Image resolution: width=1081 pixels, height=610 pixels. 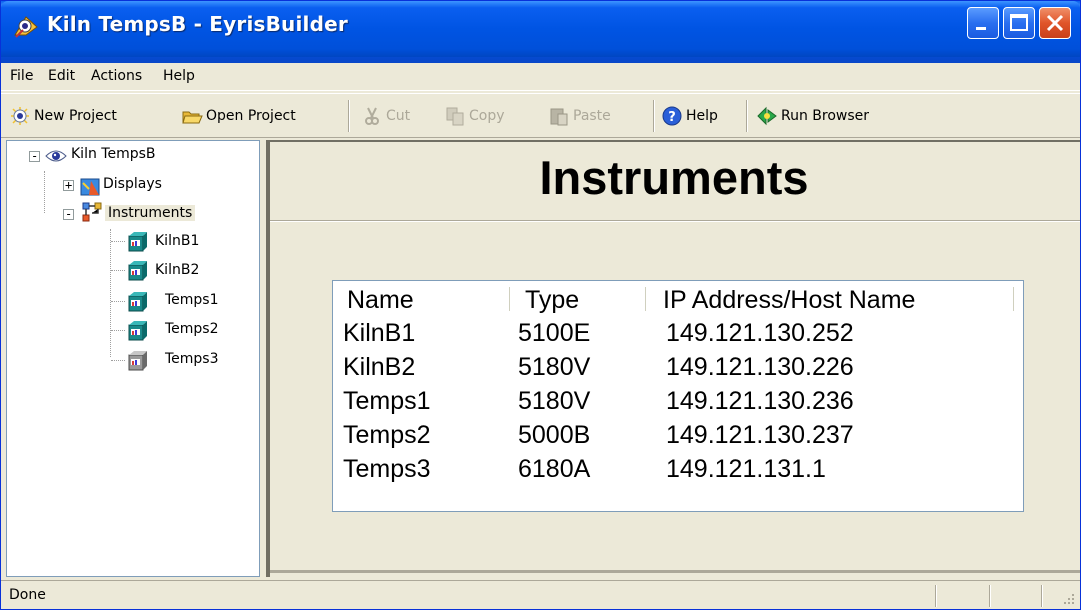 I want to click on cut-button: Cut, so click(x=385, y=116).